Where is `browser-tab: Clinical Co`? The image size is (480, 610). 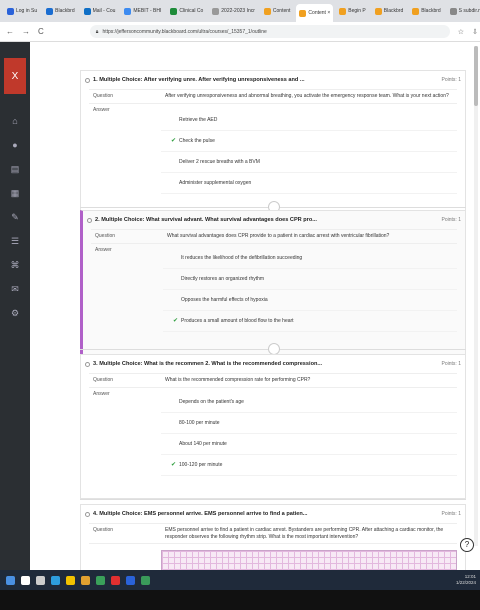 browser-tab: Clinical Co is located at coordinates (186, 11).